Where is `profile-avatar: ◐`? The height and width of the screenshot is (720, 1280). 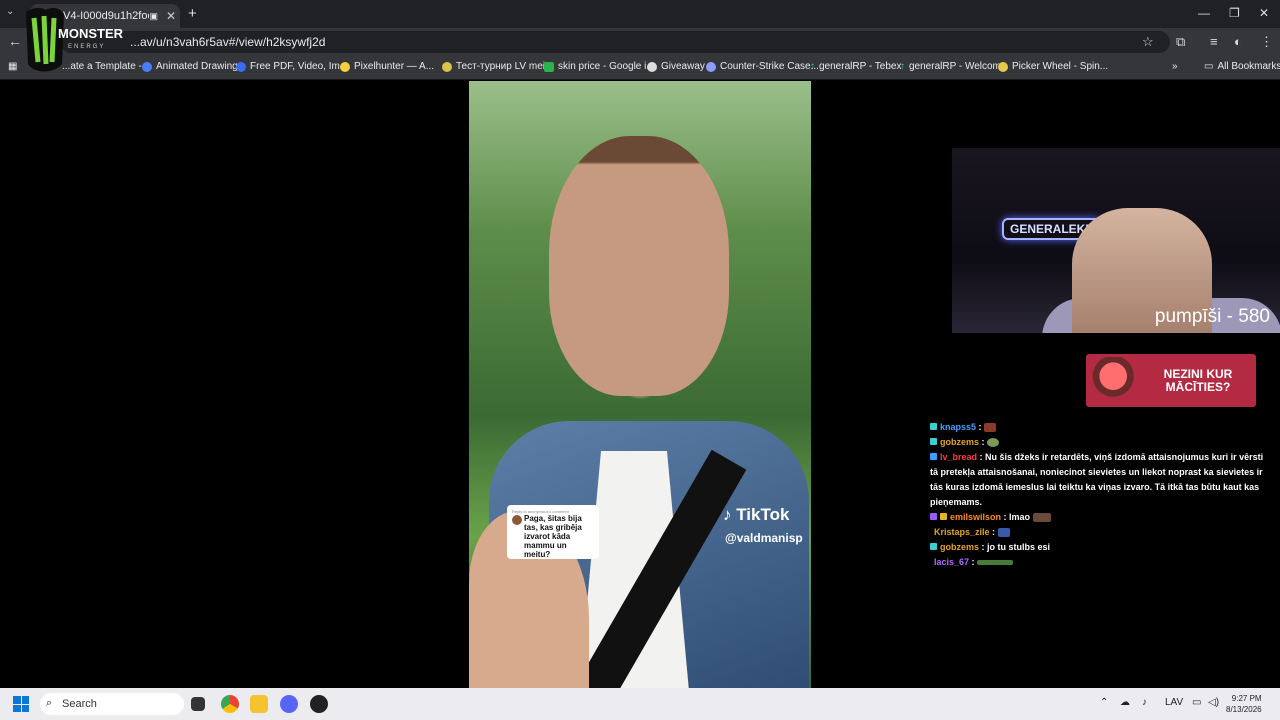 profile-avatar: ◐ is located at coordinates (1238, 41).